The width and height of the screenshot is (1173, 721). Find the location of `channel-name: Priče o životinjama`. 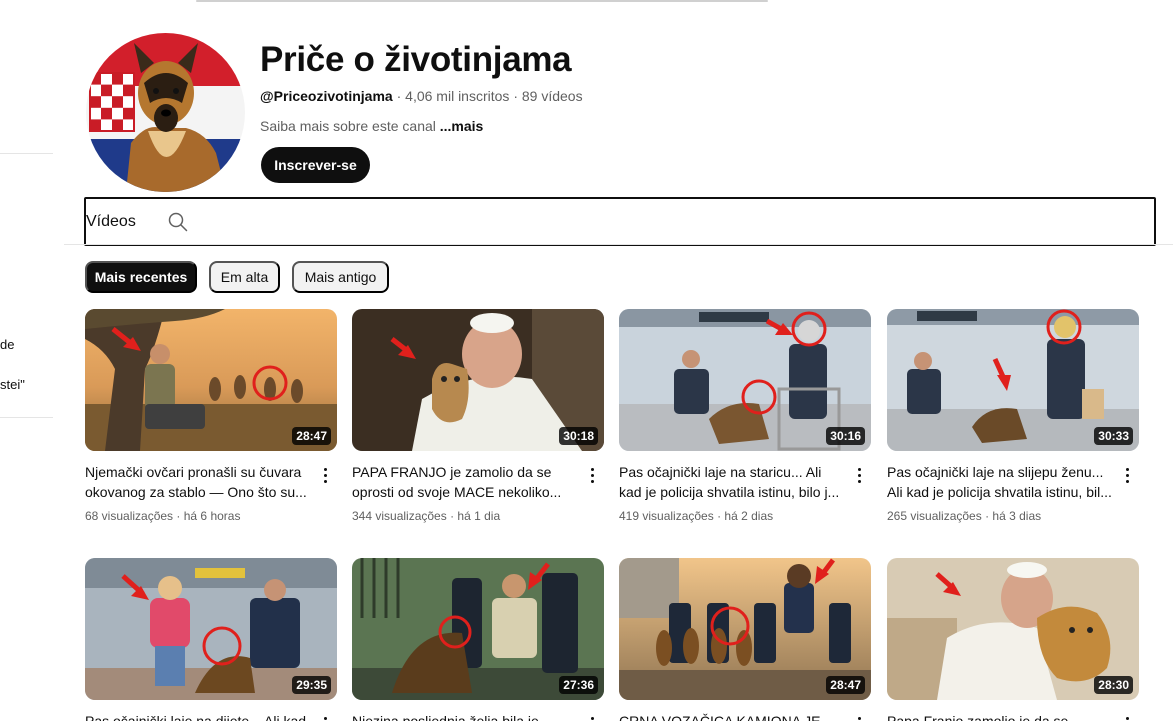

channel-name: Priče o životinjama is located at coordinates (416, 59).